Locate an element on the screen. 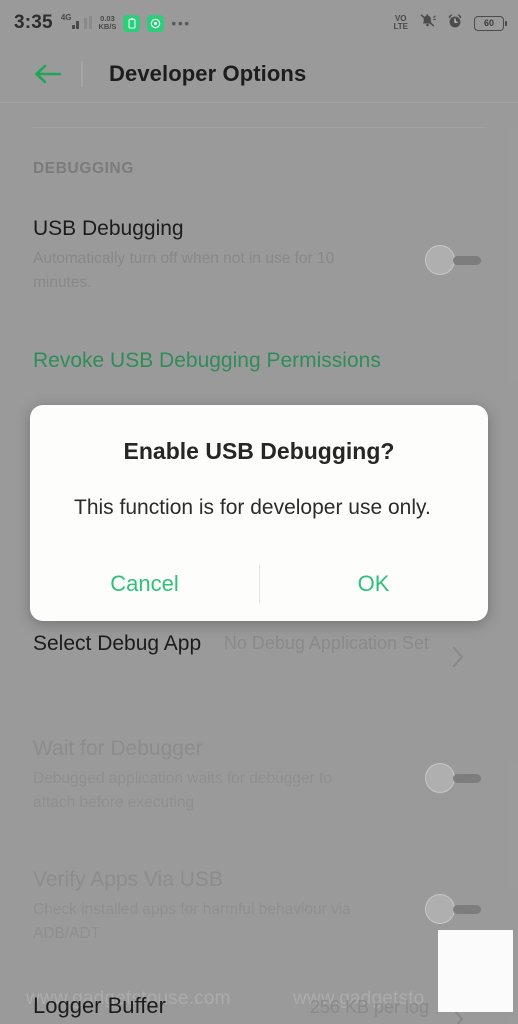 The image size is (518, 1024). ok-button: OK is located at coordinates (373, 584).